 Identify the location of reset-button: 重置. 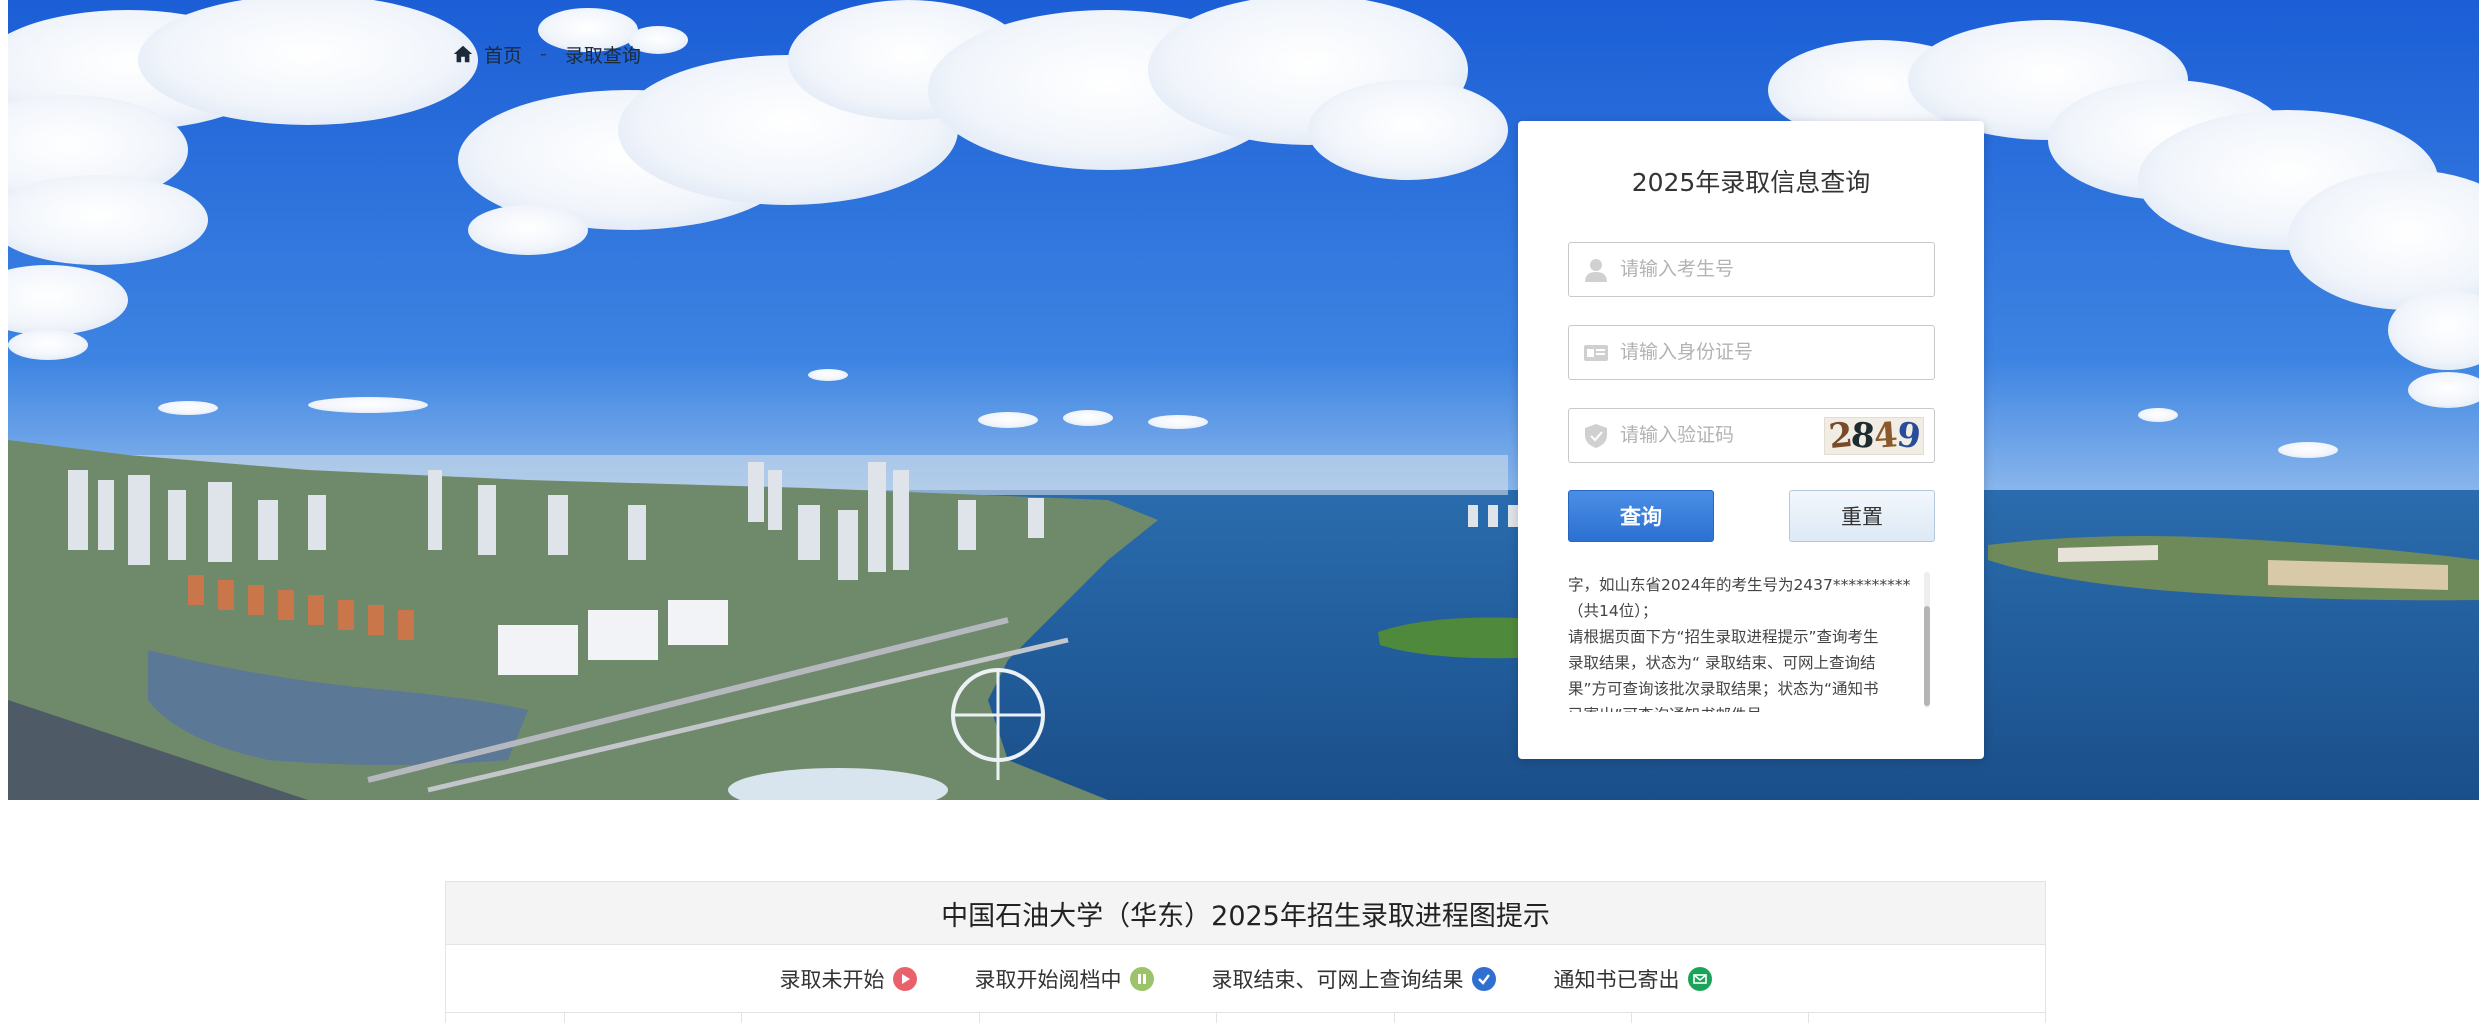
(1862, 516).